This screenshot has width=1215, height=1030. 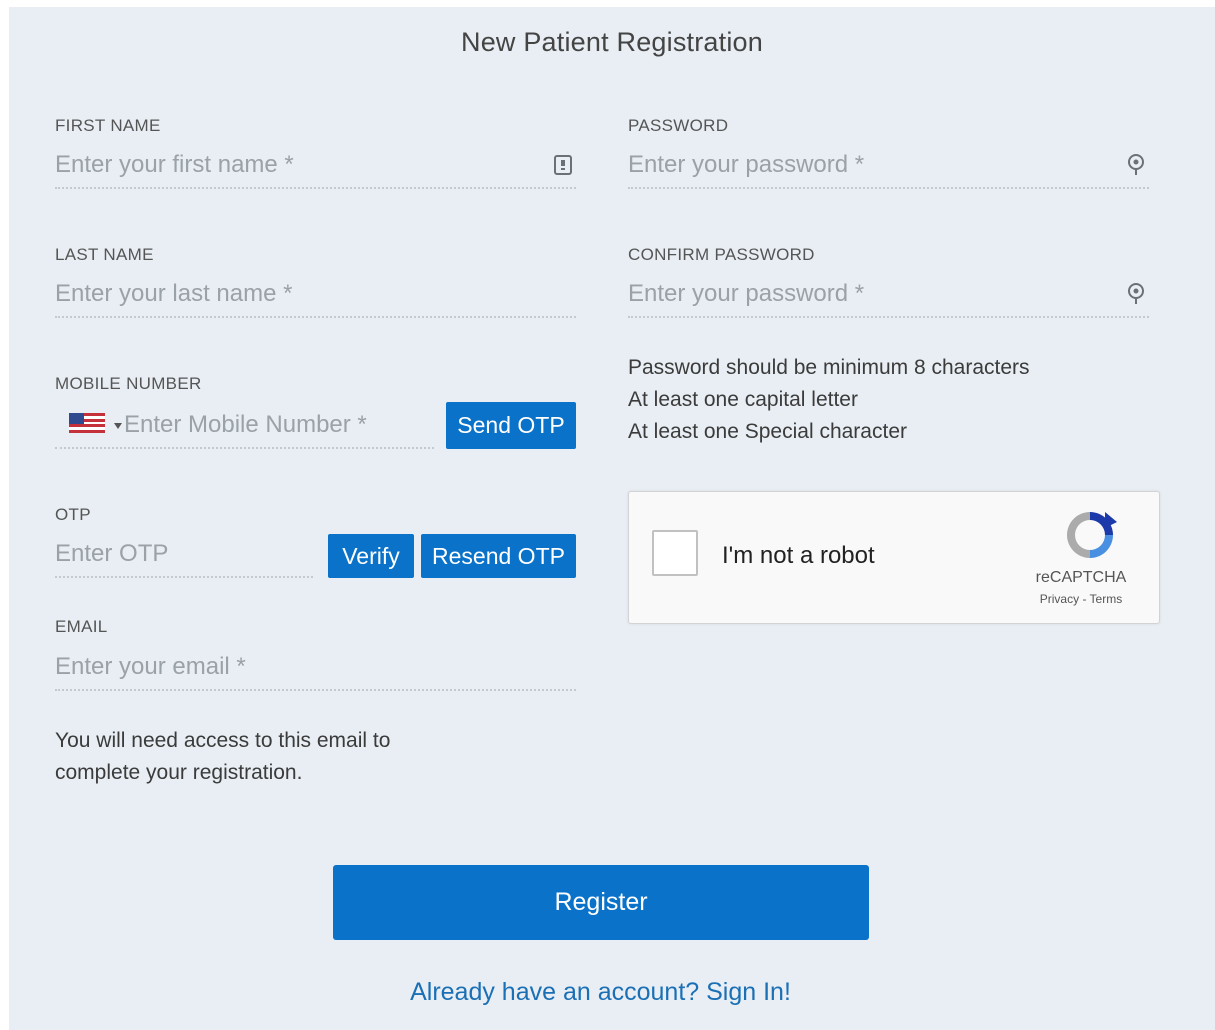 I want to click on recaptcha-privacy-terms-link: Privacy - Terms, so click(x=1081, y=599).